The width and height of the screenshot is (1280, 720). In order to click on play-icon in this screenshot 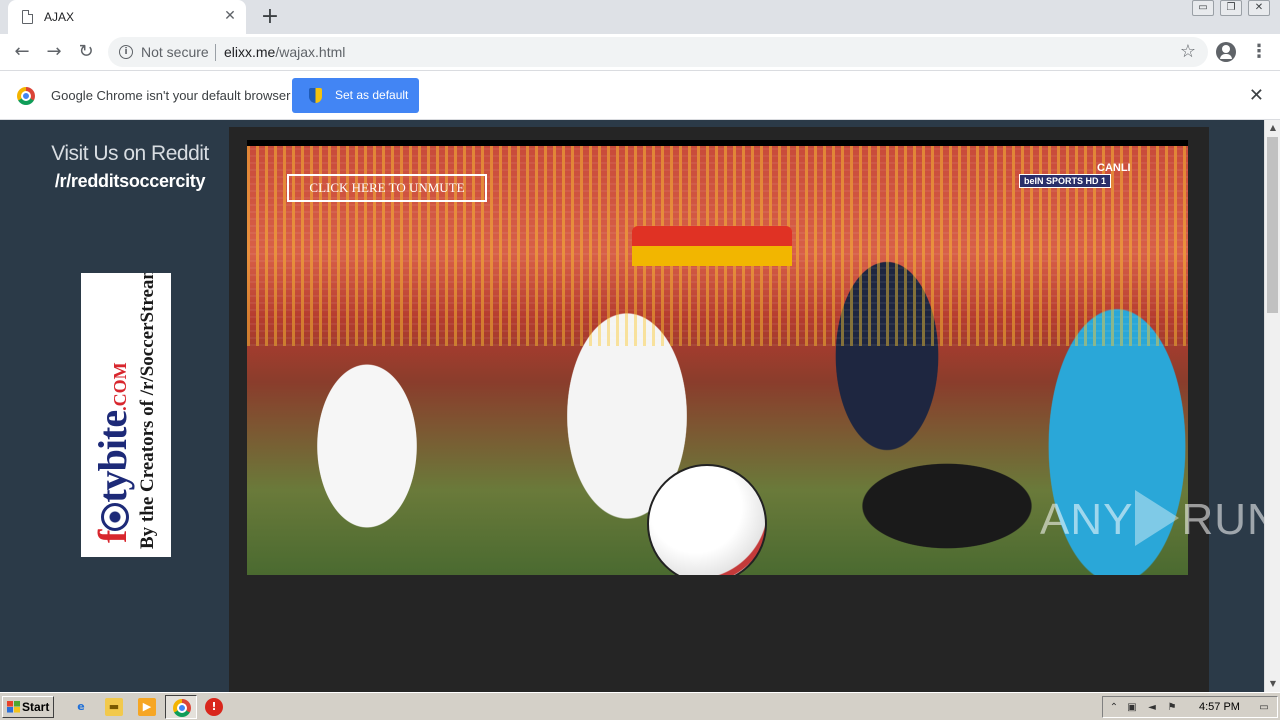, I will do `click(1157, 518)`.